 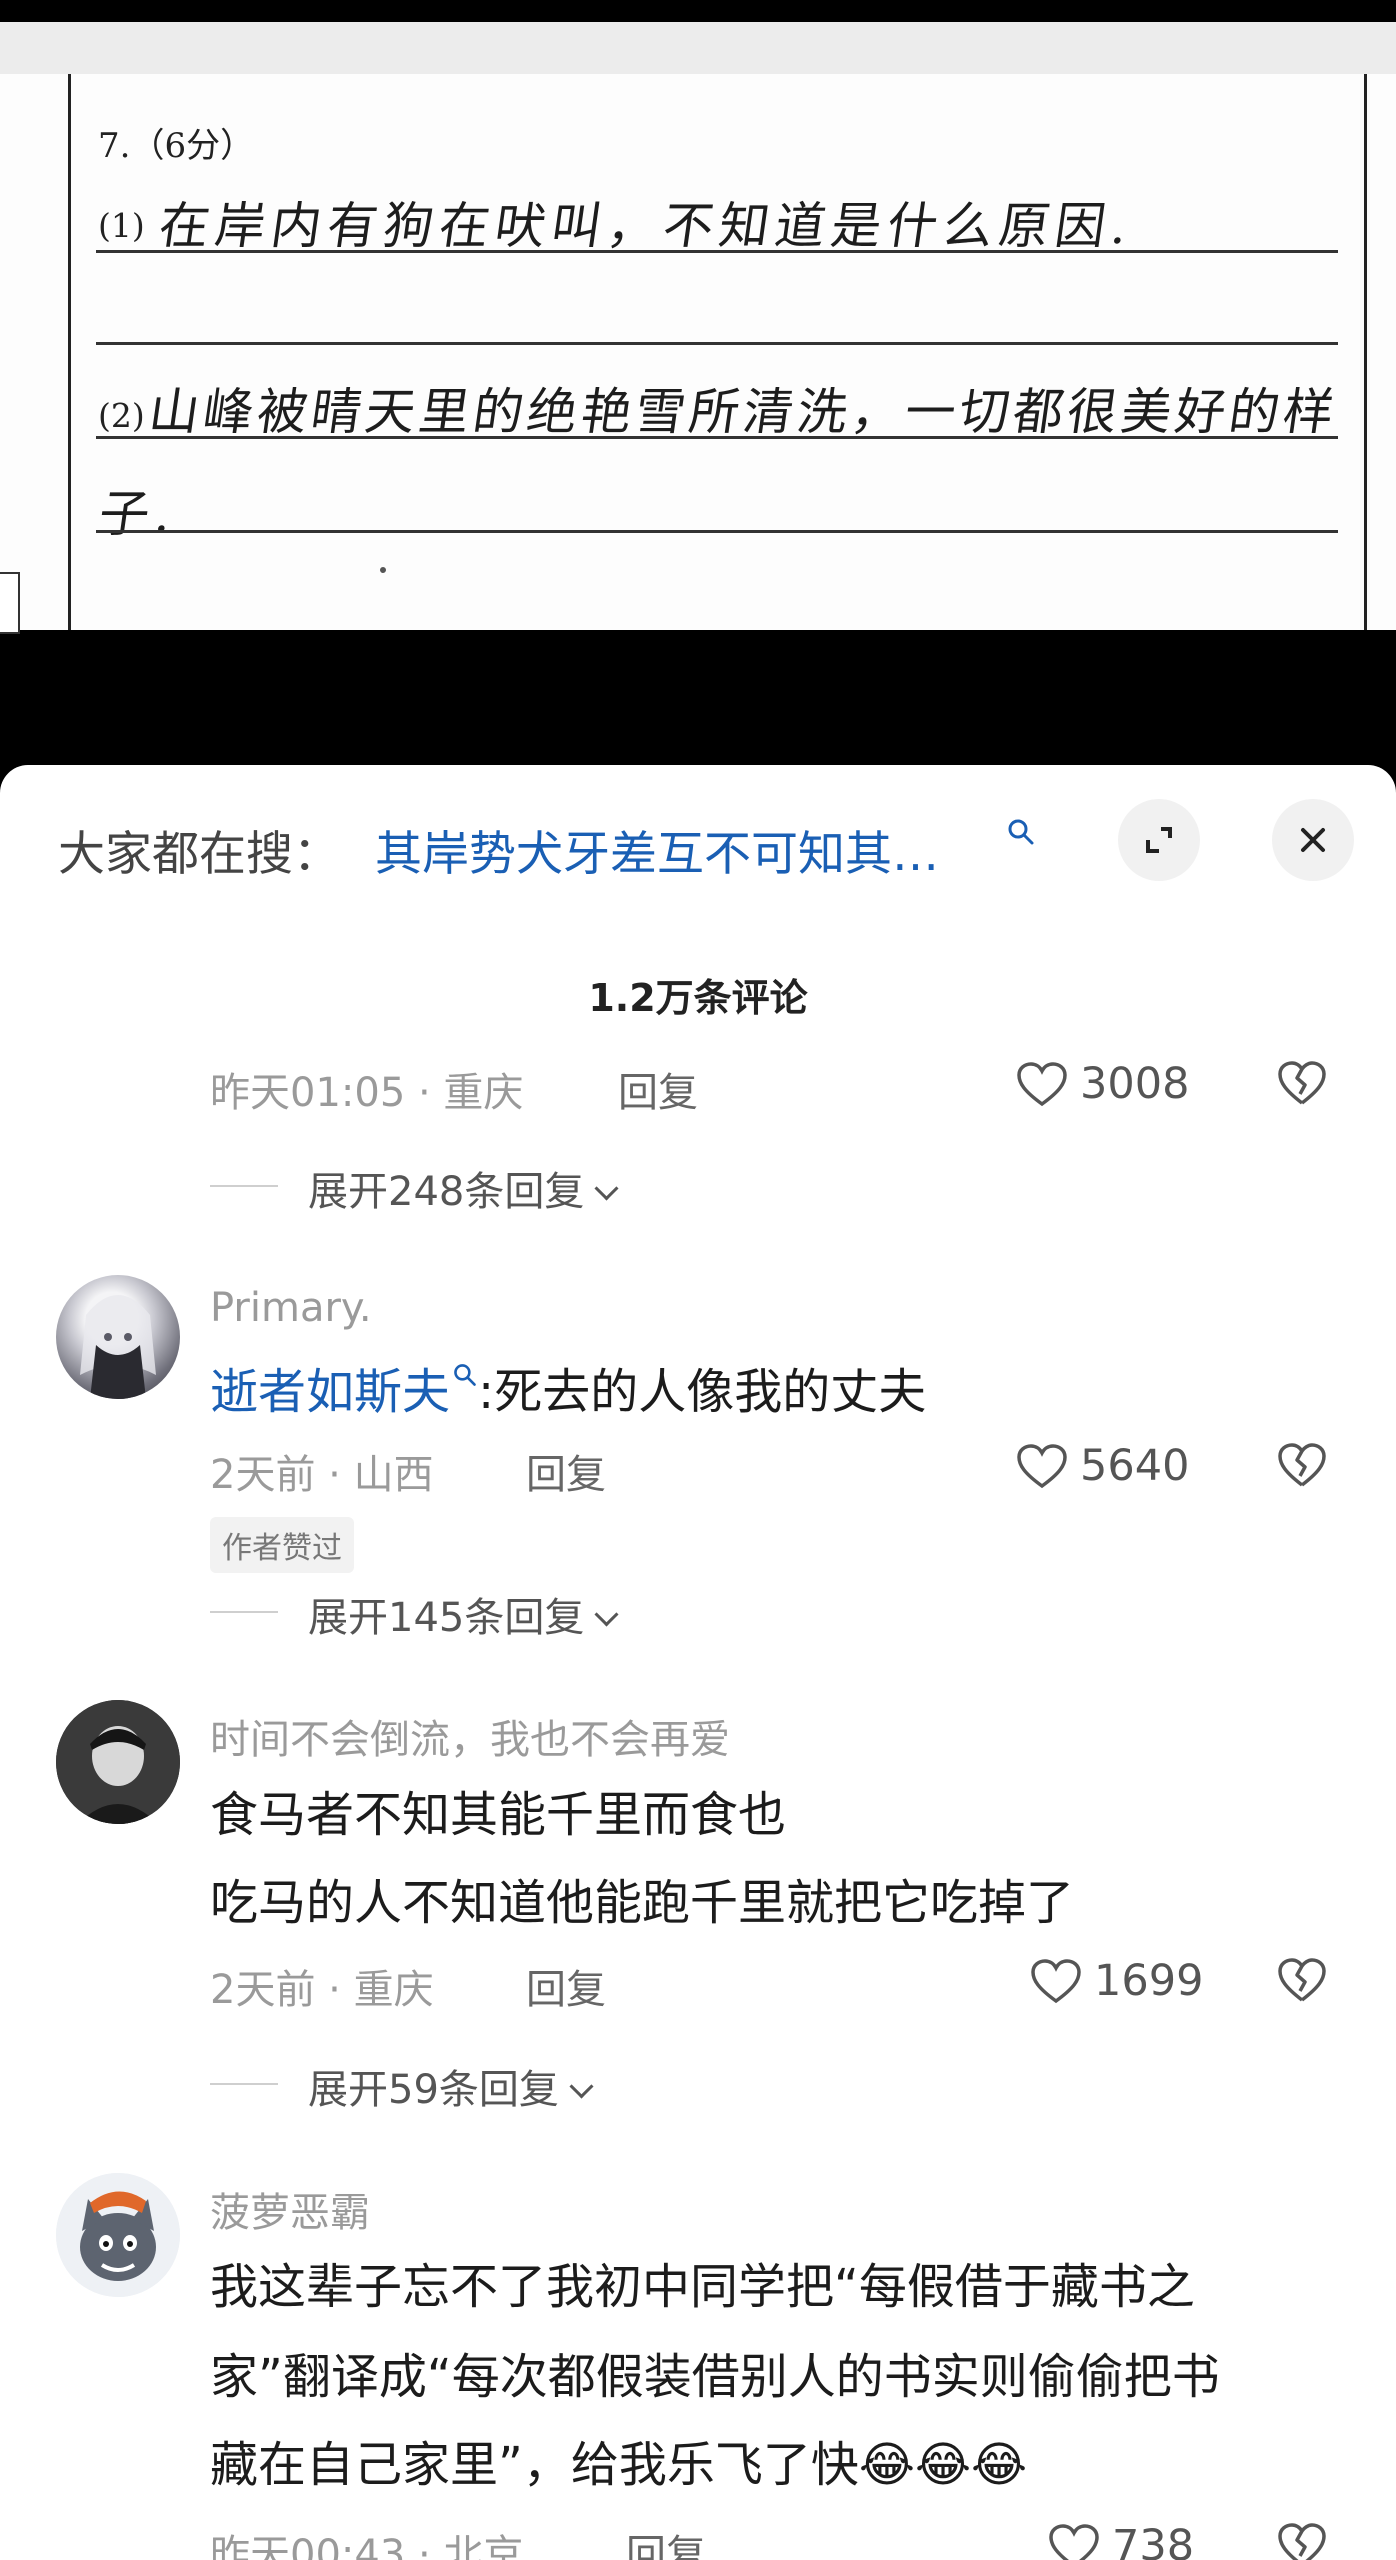 I want to click on comment-meta: 2天前 · 重庆, so click(x=322, y=1990).